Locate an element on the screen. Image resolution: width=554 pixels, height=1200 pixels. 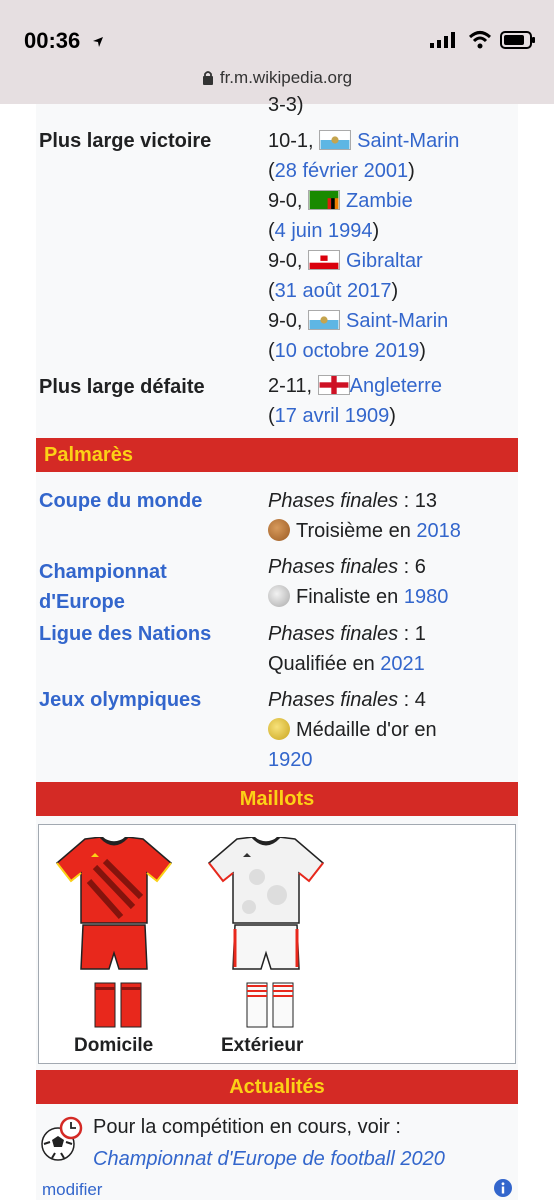
palmares-world-cup-link: Coupe du monde is located at coordinates (120, 501).